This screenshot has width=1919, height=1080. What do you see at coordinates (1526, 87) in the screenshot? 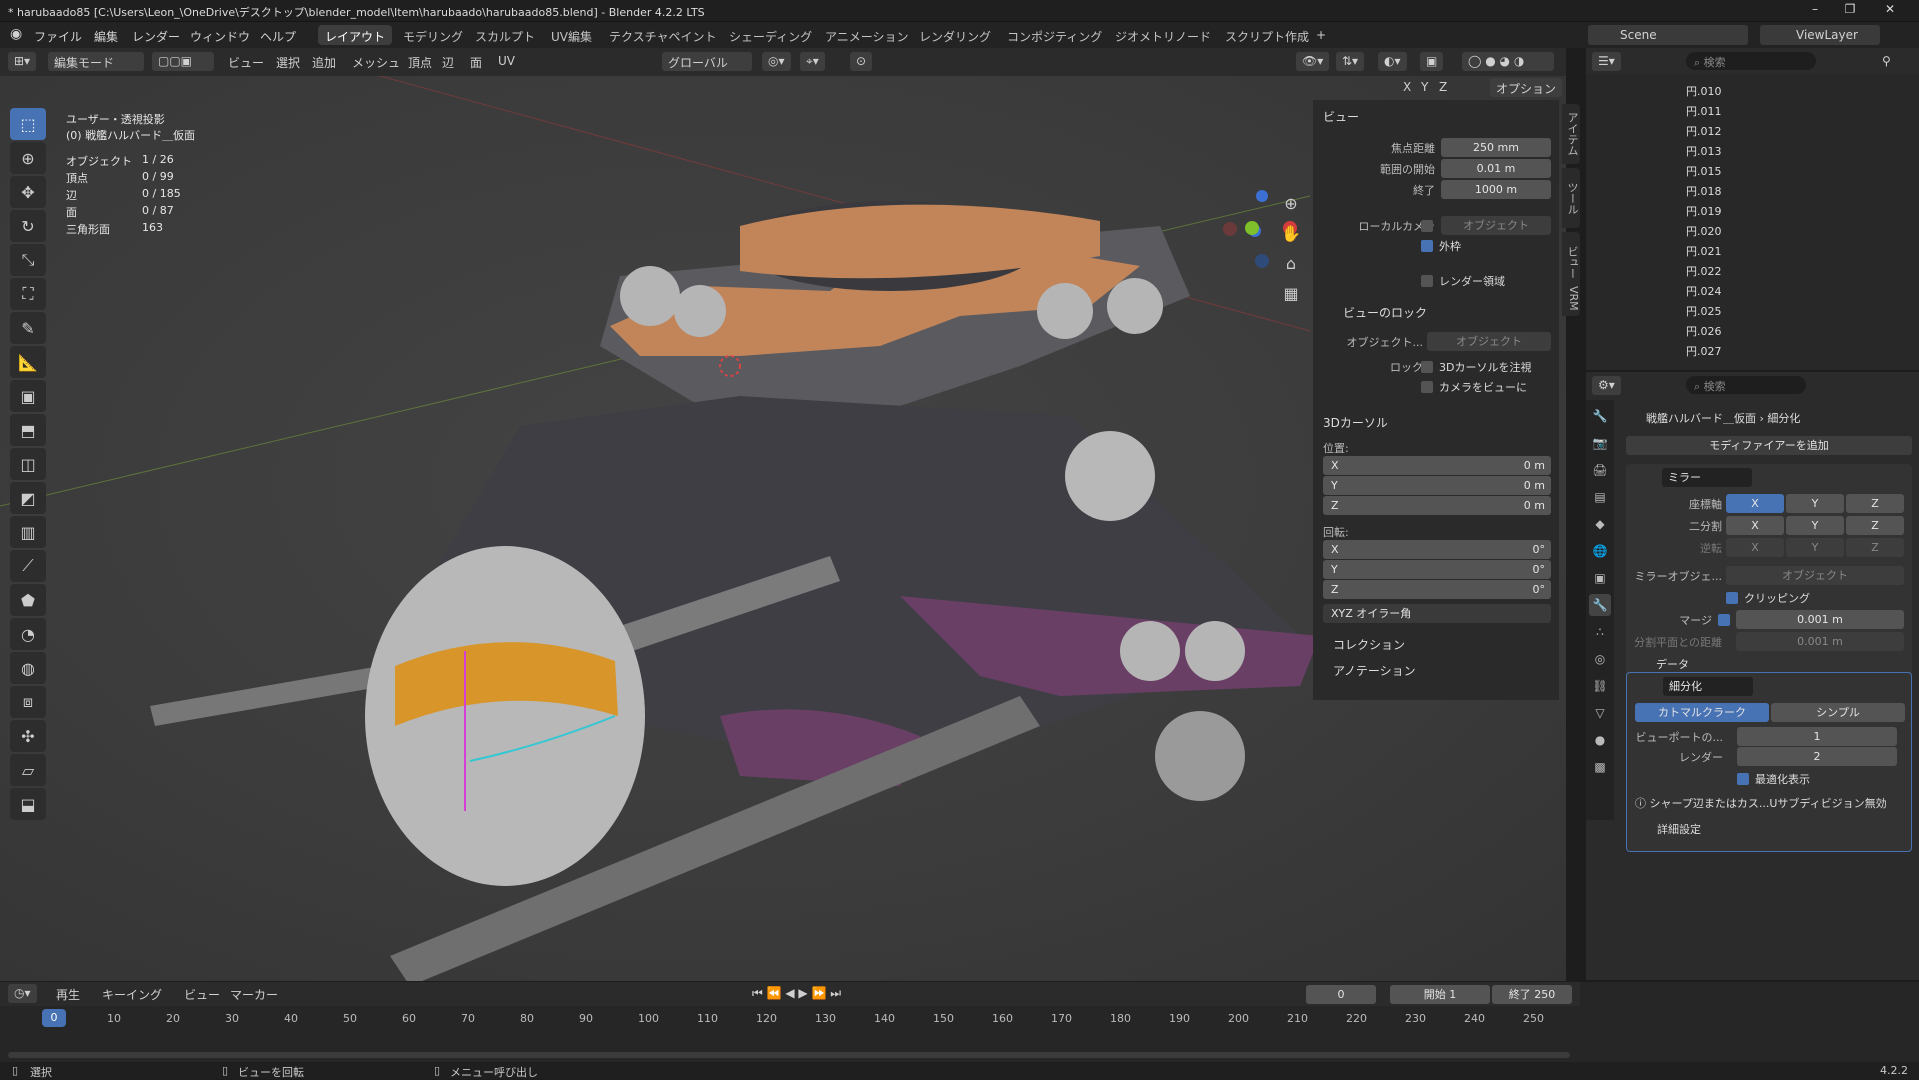
I see `options-dropdown: オプション` at bounding box center [1526, 87].